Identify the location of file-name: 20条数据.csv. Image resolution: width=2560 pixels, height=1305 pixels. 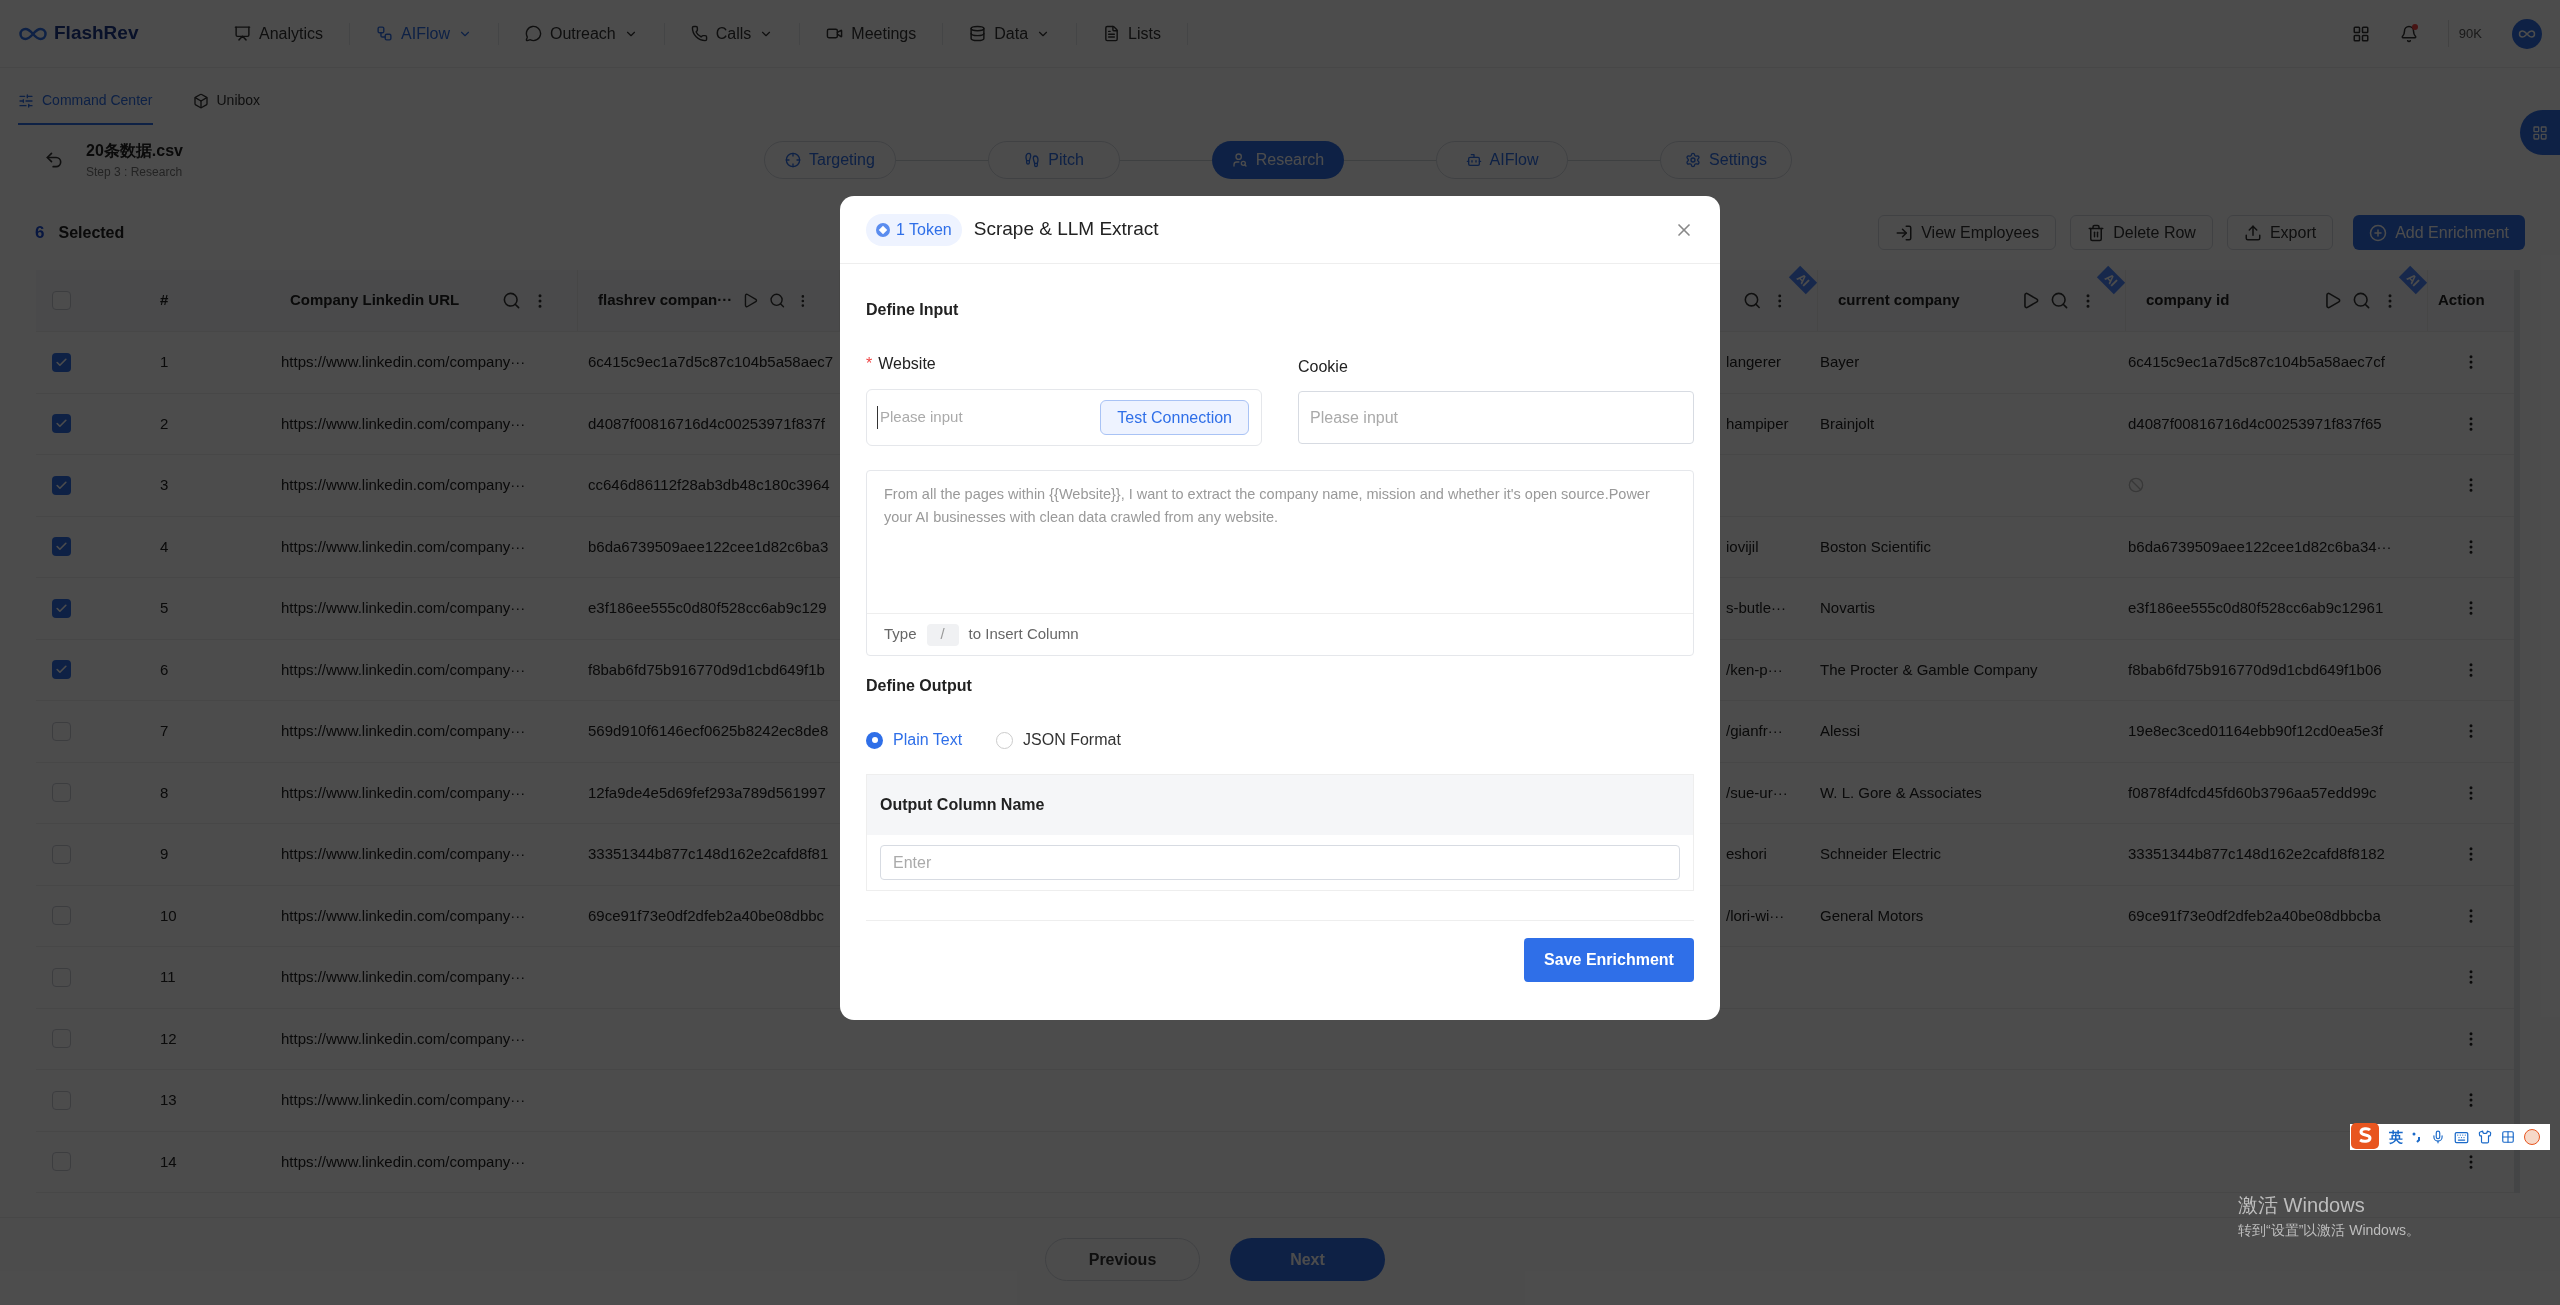
(134, 151).